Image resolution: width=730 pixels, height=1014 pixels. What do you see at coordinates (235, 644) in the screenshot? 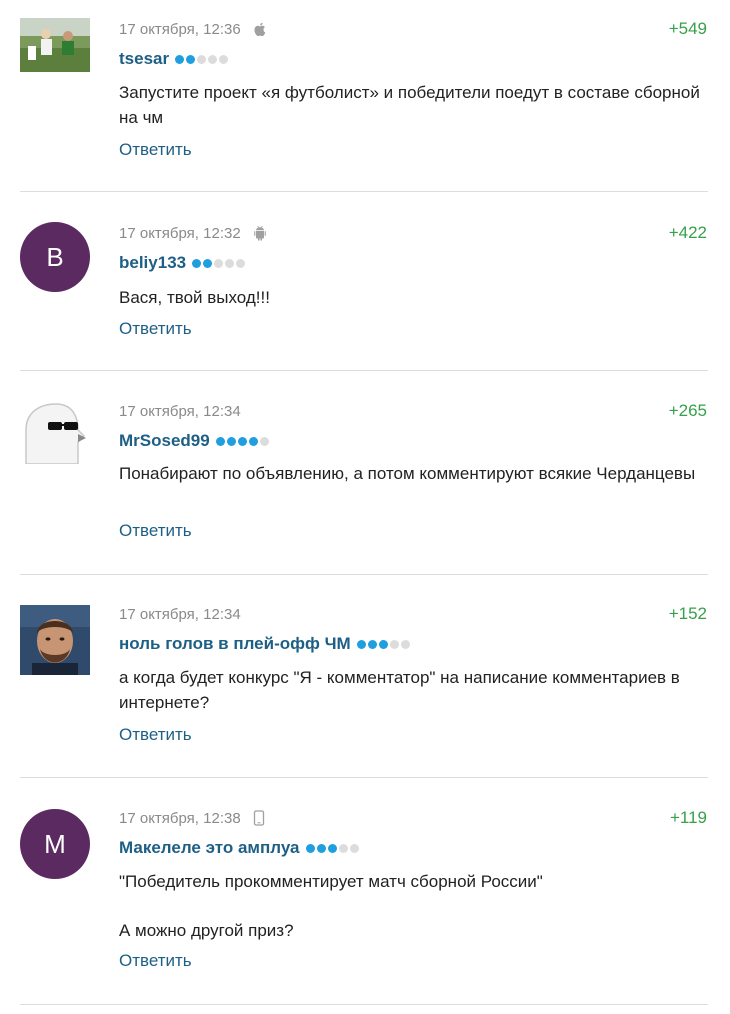
I see `author-name: ноль голов в плей-офф ЧМ` at bounding box center [235, 644].